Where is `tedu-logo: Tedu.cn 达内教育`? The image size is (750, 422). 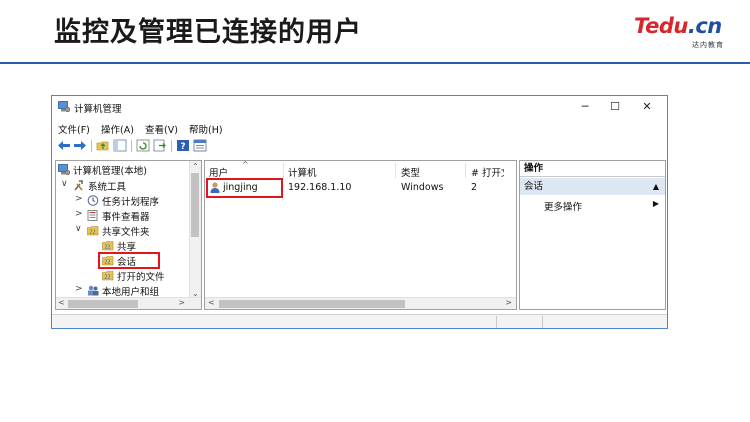 tedu-logo: Tedu.cn 达内教育 is located at coordinates (684, 34).